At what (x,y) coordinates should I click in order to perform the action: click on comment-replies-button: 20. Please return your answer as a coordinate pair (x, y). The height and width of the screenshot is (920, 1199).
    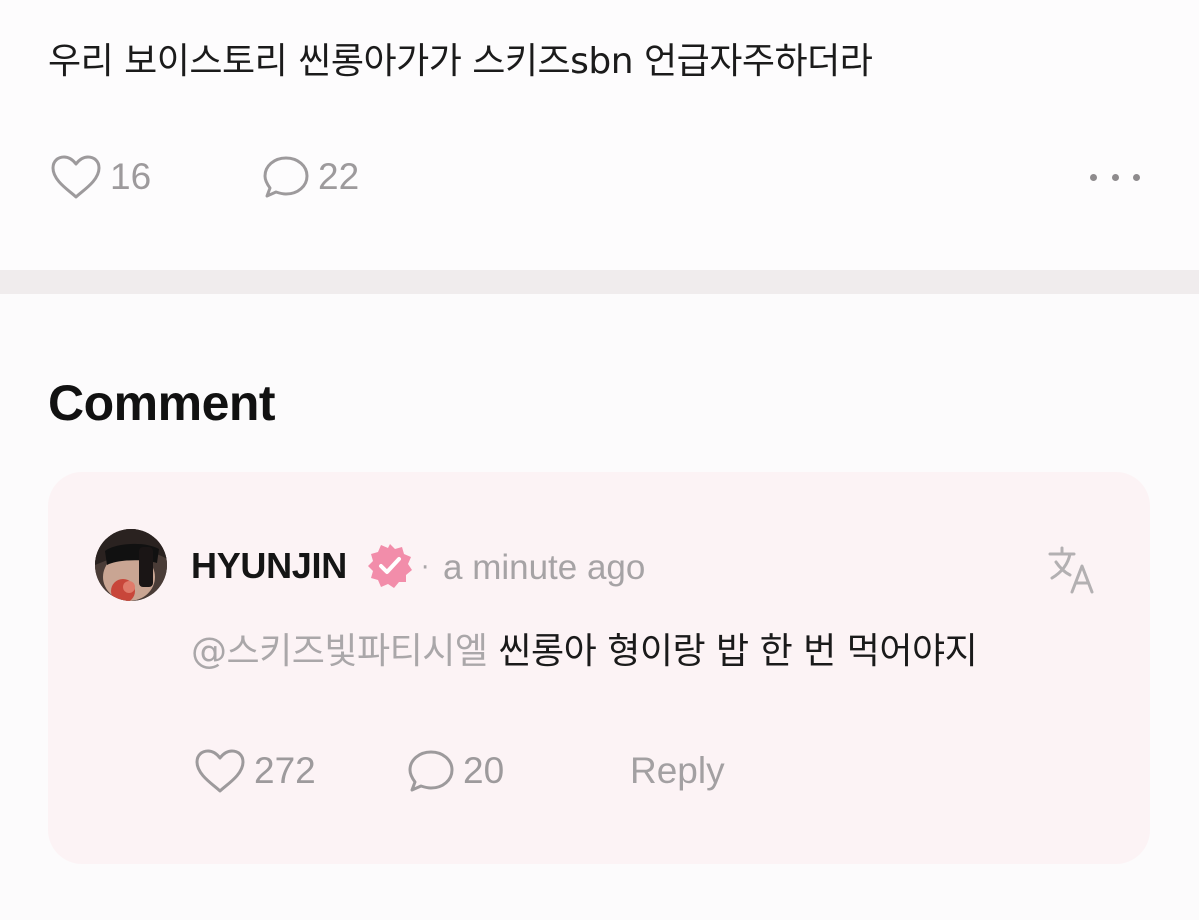
    Looking at the image, I should click on (455, 771).